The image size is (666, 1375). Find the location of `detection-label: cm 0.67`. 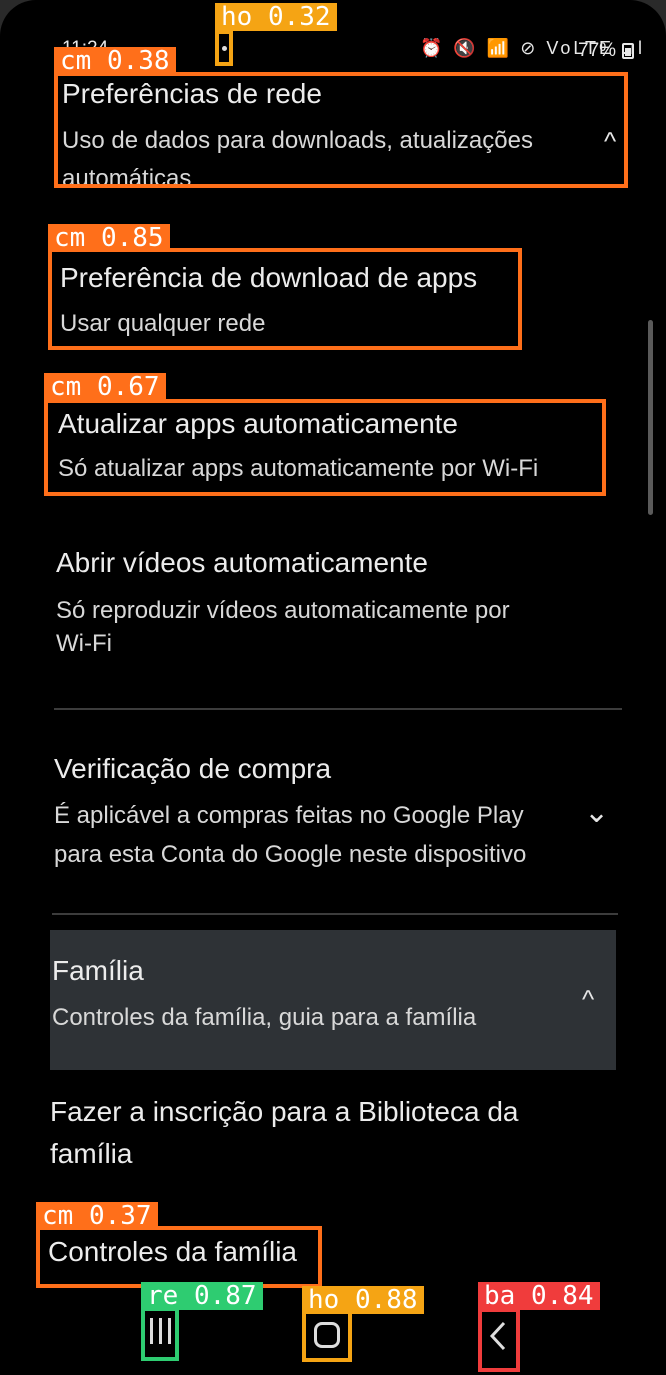

detection-label: cm 0.67 is located at coordinates (105, 387).